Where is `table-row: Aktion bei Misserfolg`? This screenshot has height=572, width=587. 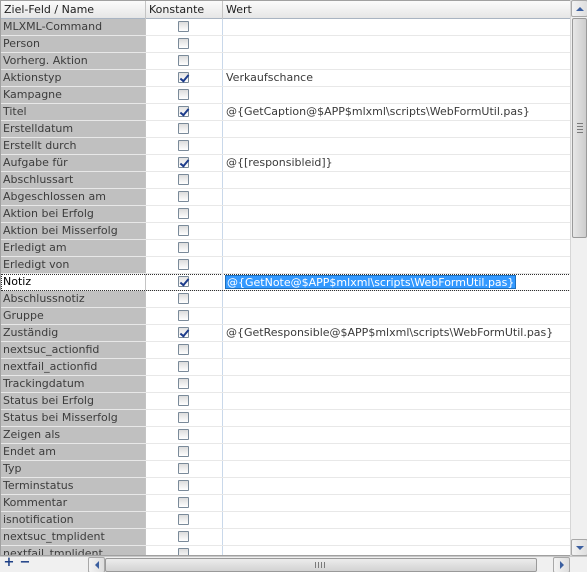
table-row: Aktion bei Misserfolg is located at coordinates (285, 231).